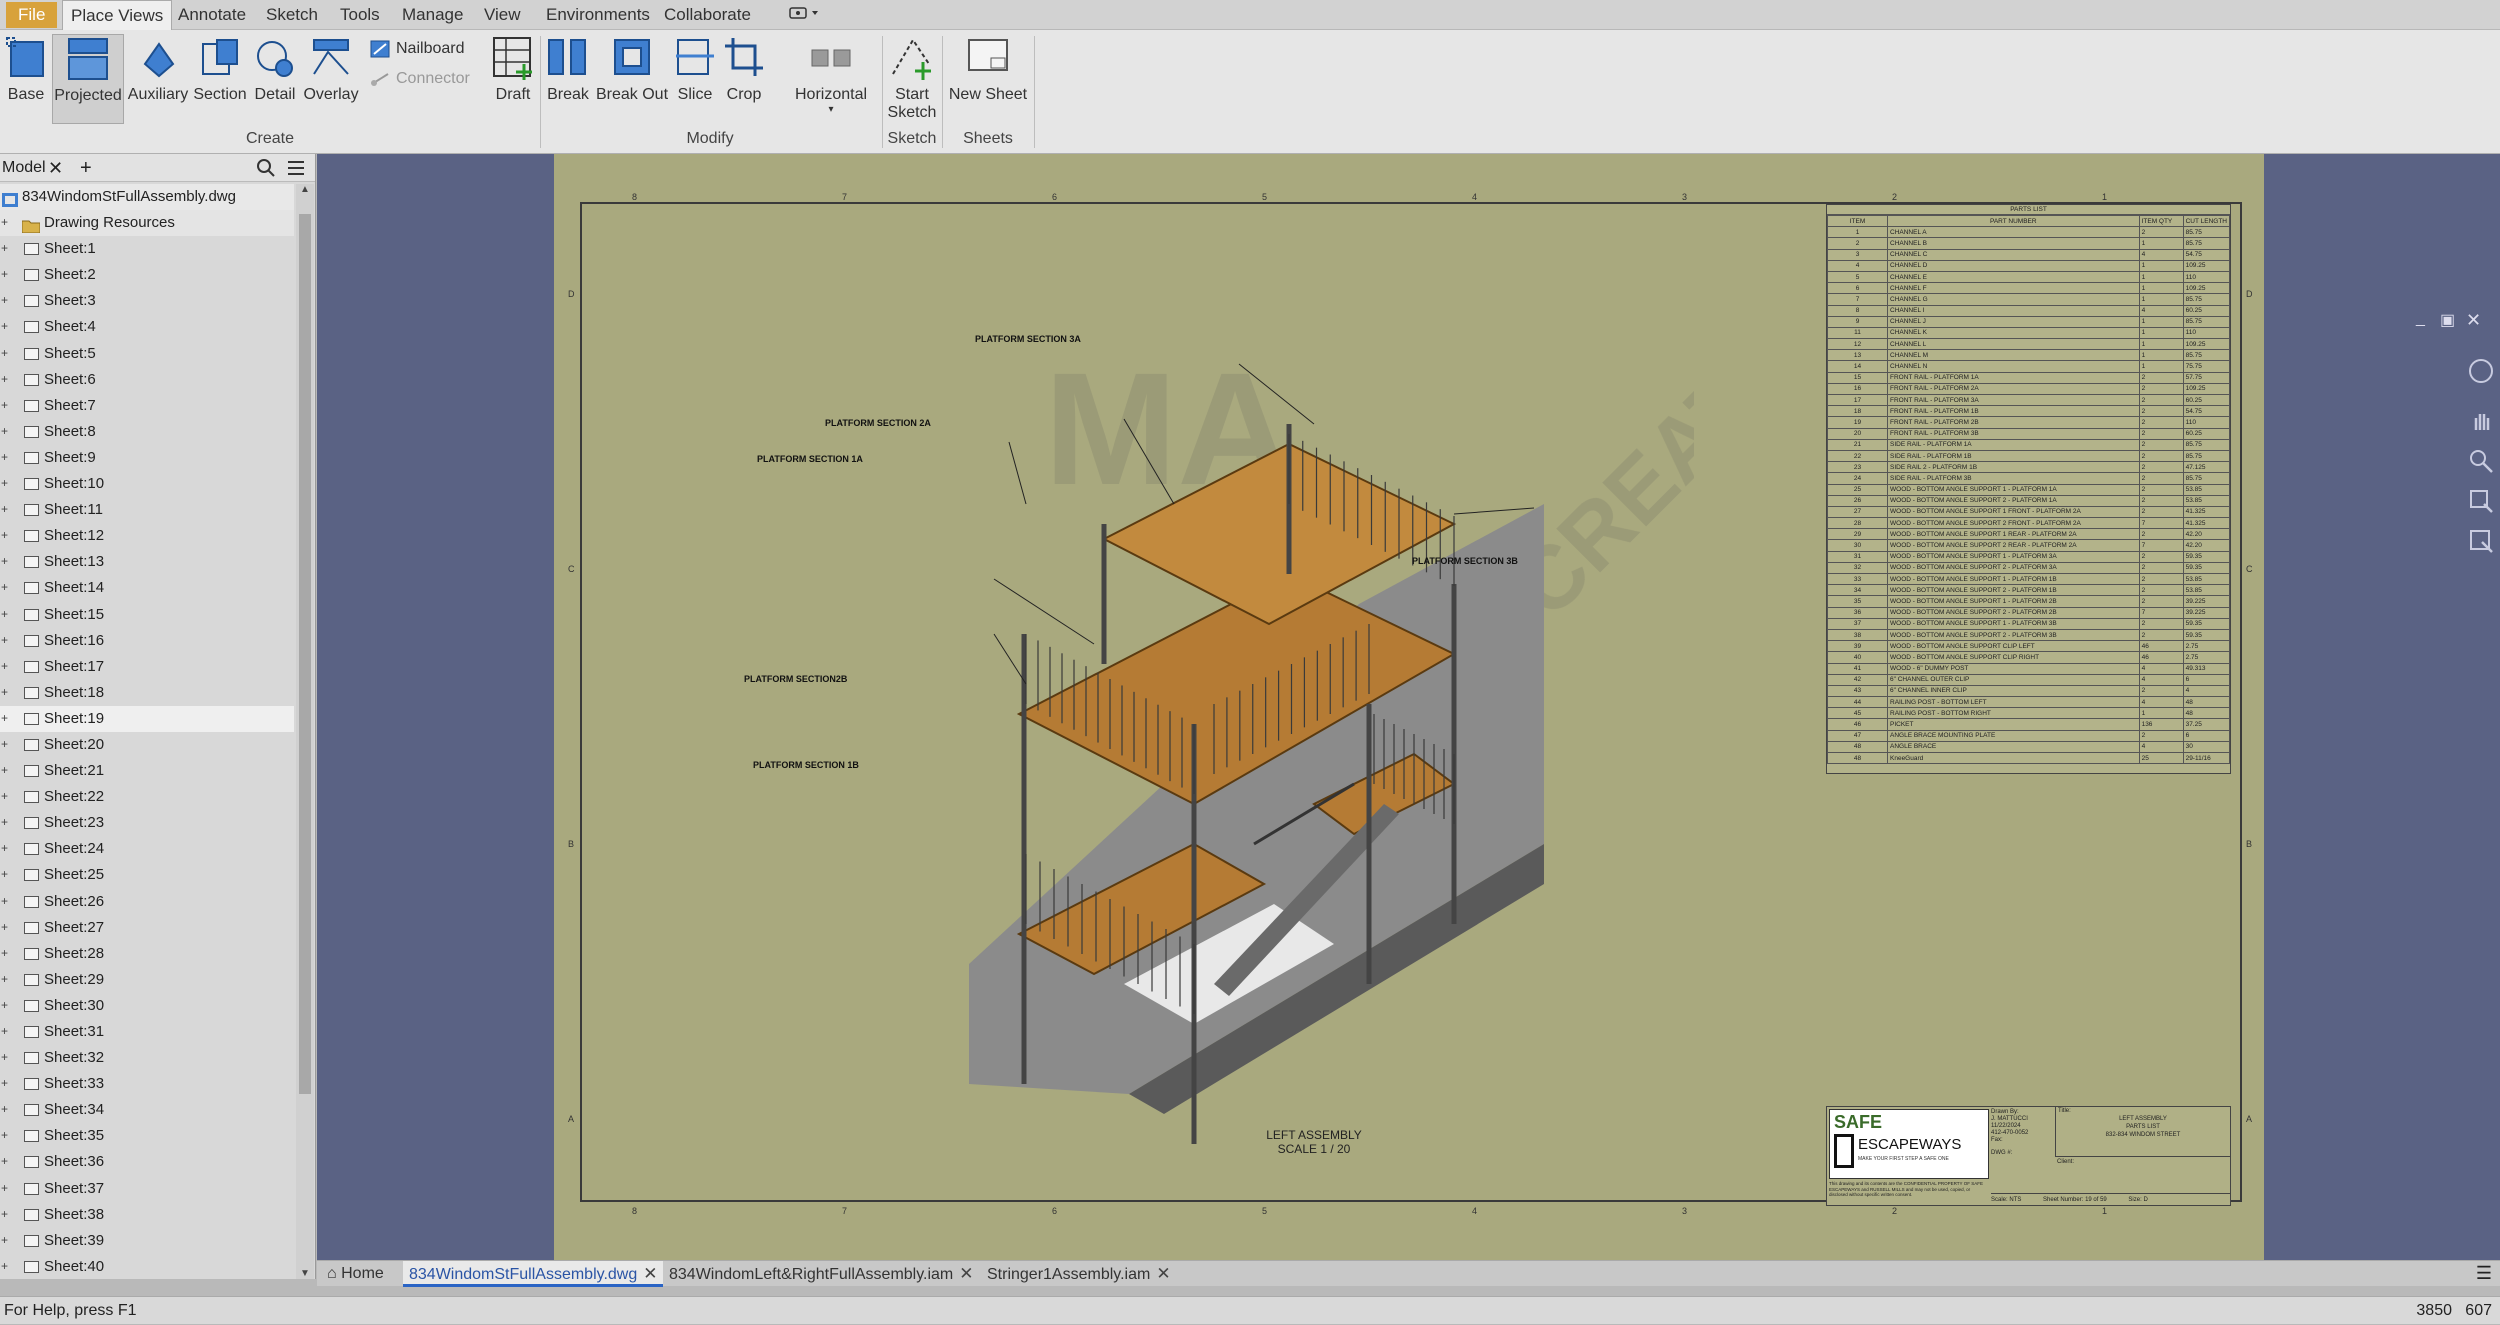 The width and height of the screenshot is (2500, 1325). What do you see at coordinates (355, 1274) in the screenshot?
I see `home-tab: ⌂ Home` at bounding box center [355, 1274].